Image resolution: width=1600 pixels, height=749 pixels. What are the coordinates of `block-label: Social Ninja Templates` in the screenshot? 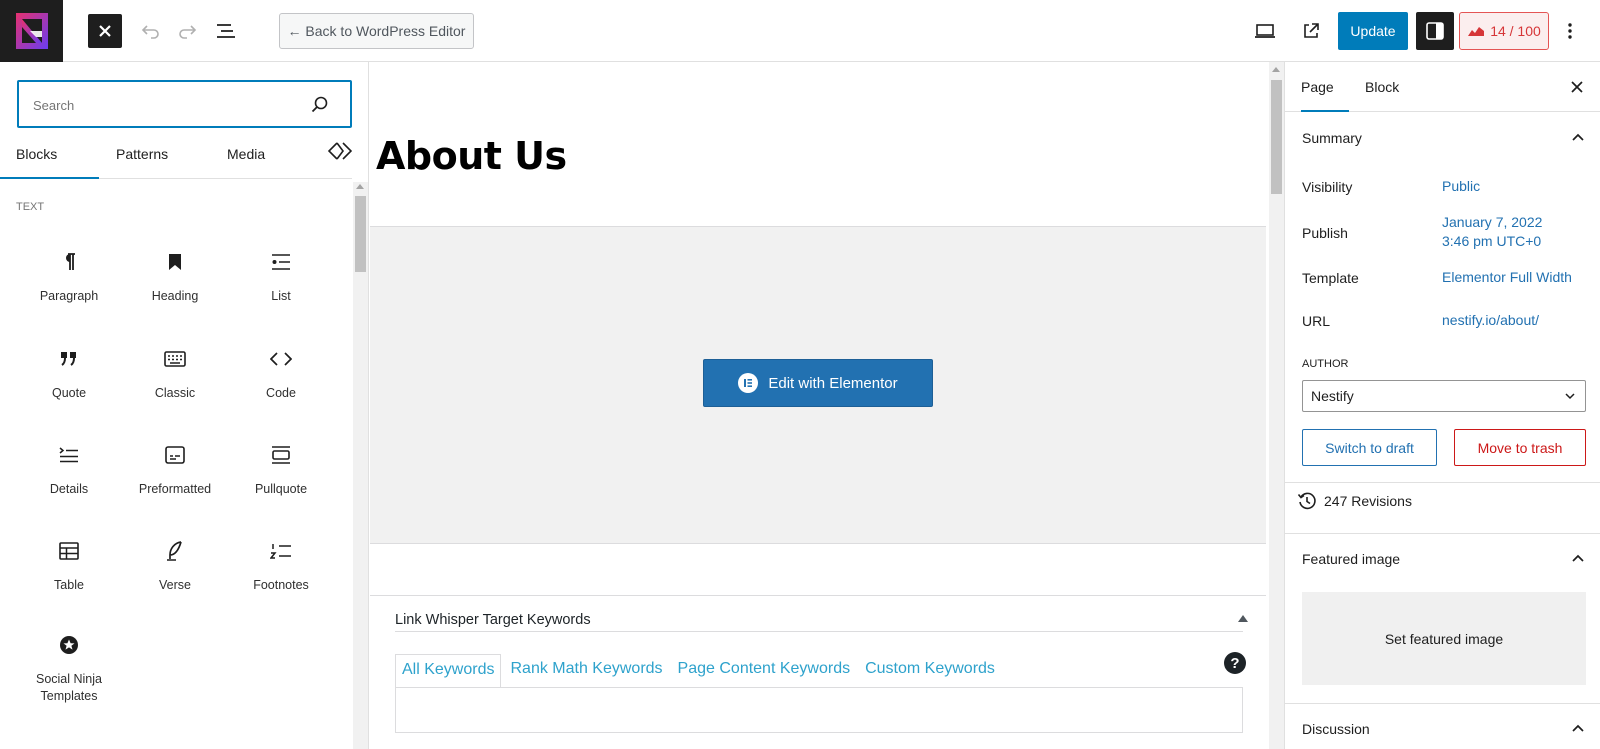 It's located at (68, 687).